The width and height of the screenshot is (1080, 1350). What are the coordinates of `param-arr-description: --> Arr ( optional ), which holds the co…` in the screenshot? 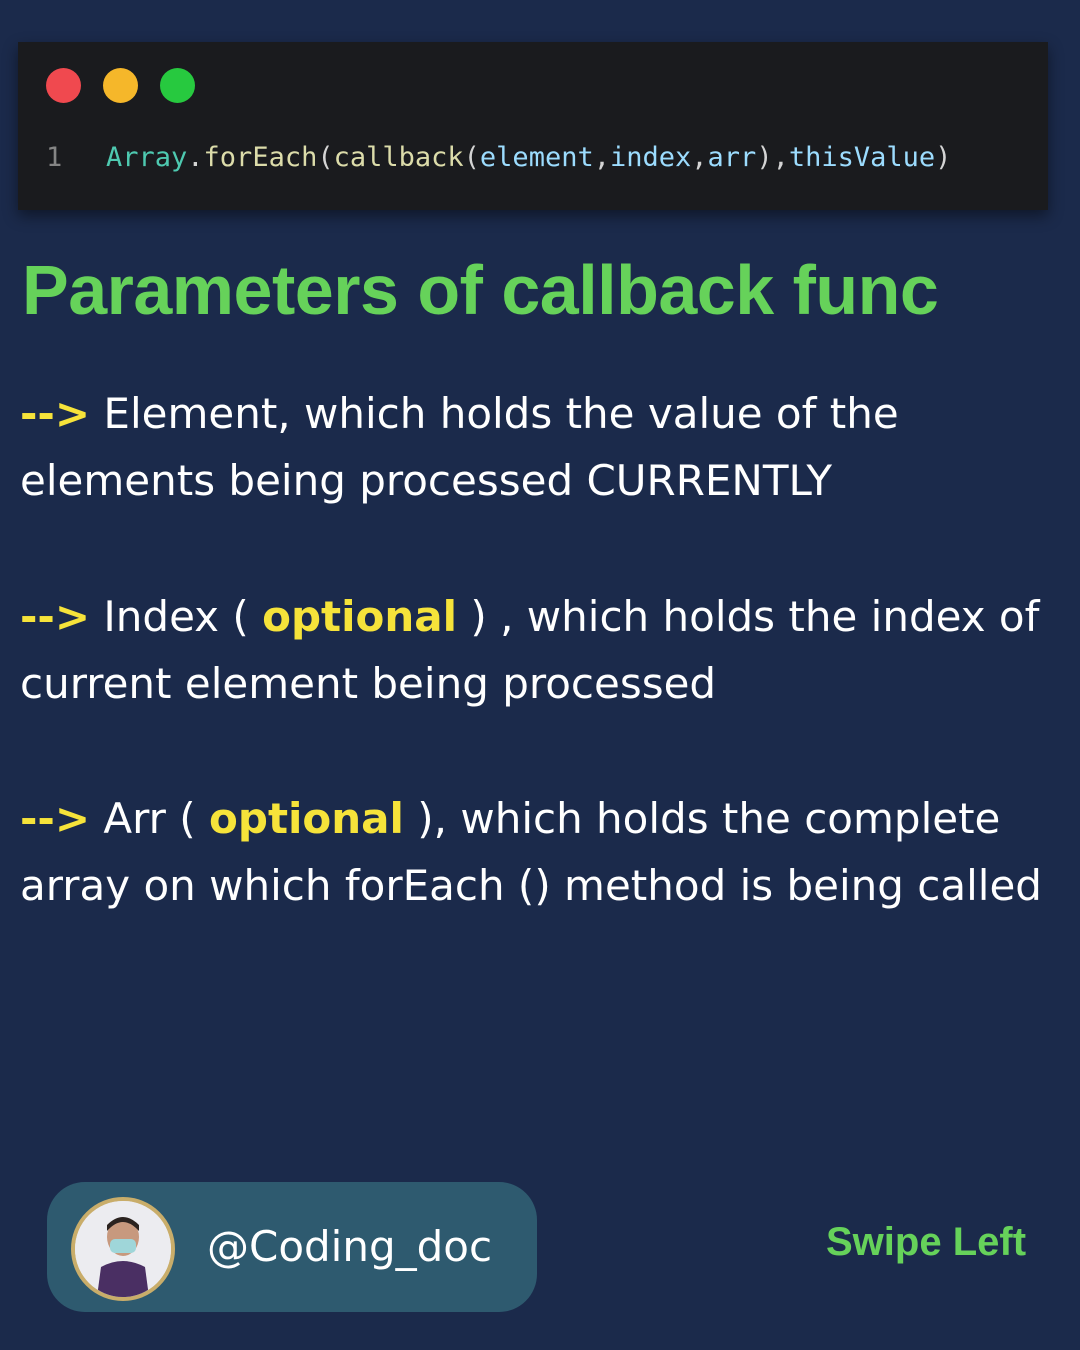 It's located at (542, 852).